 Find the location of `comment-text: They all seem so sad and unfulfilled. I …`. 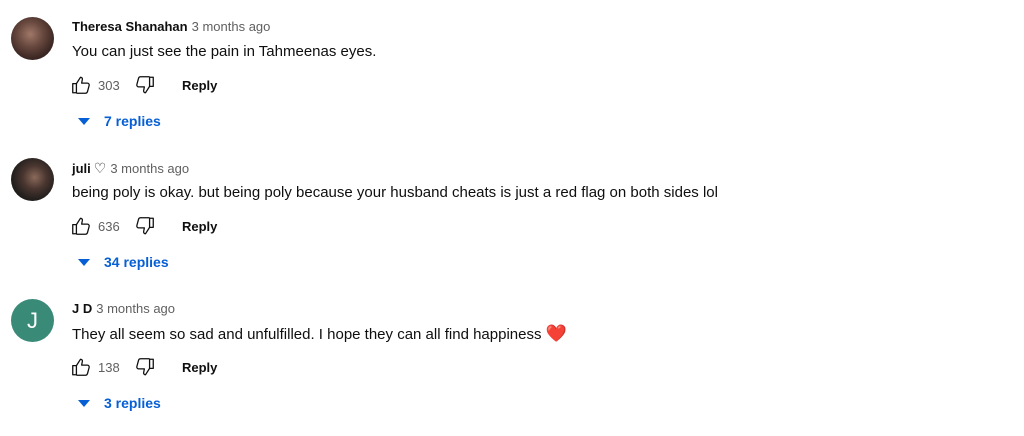

comment-text: They all seem so sad and unfulfilled. I … is located at coordinates (319, 334).